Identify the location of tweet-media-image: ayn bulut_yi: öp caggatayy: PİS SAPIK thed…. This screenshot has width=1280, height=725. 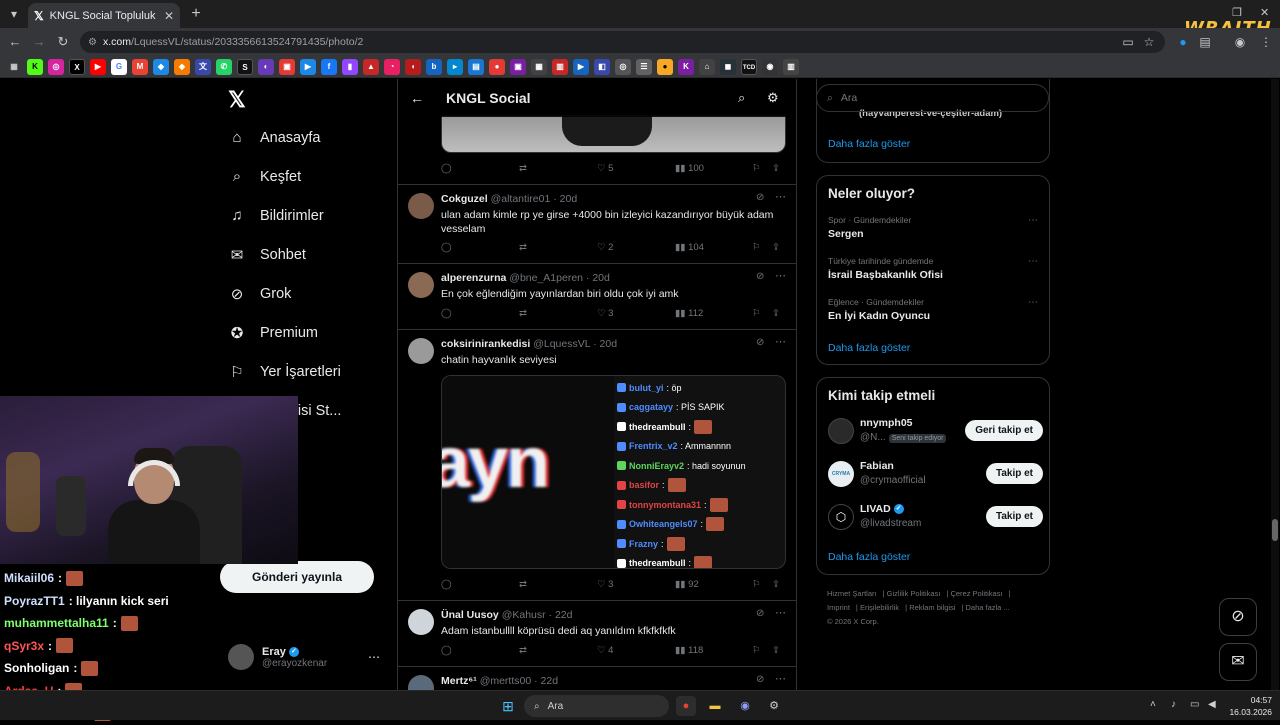
(613, 472).